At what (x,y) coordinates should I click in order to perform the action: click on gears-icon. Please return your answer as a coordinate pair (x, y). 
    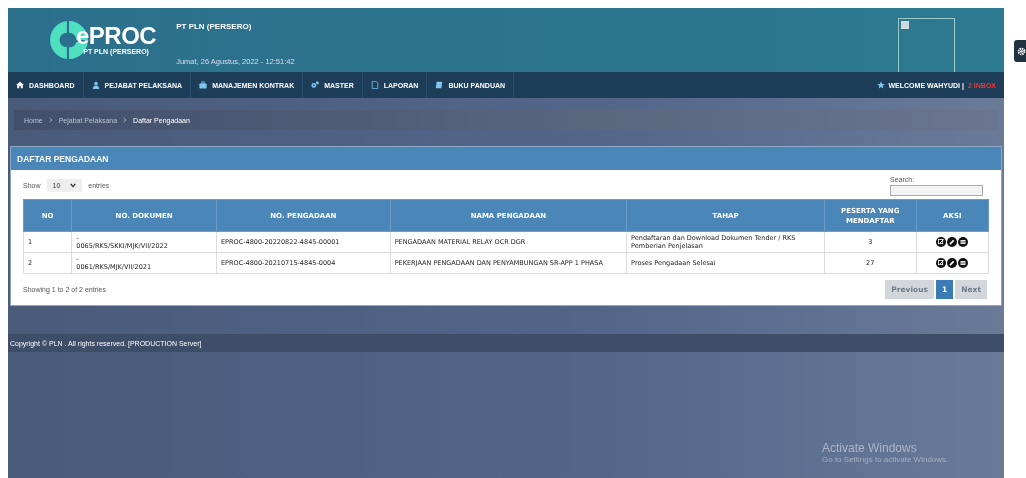
    Looking at the image, I should click on (315, 85).